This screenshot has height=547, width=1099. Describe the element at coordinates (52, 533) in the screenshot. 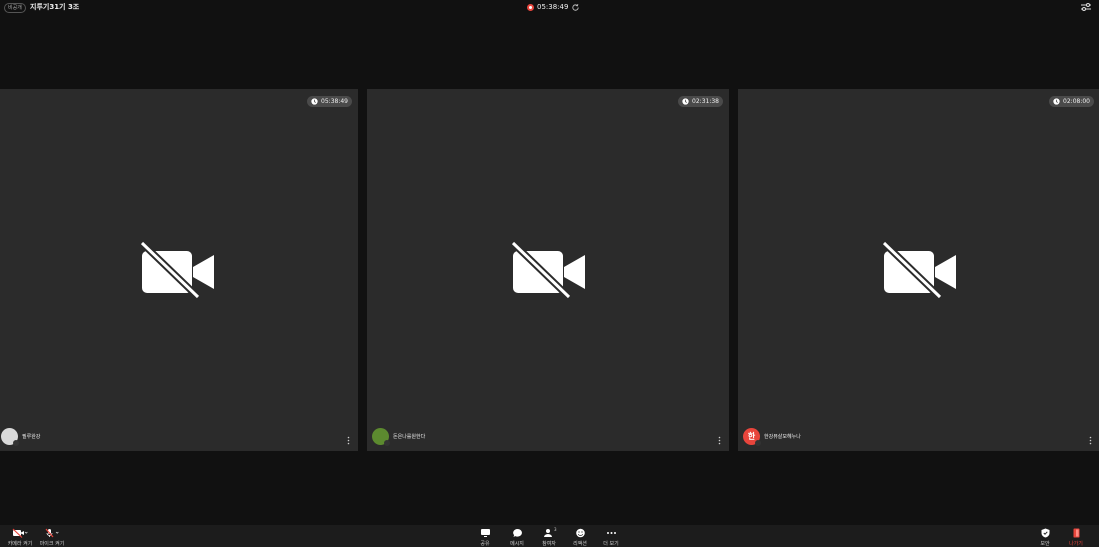

I see `mic-off-icon` at that location.